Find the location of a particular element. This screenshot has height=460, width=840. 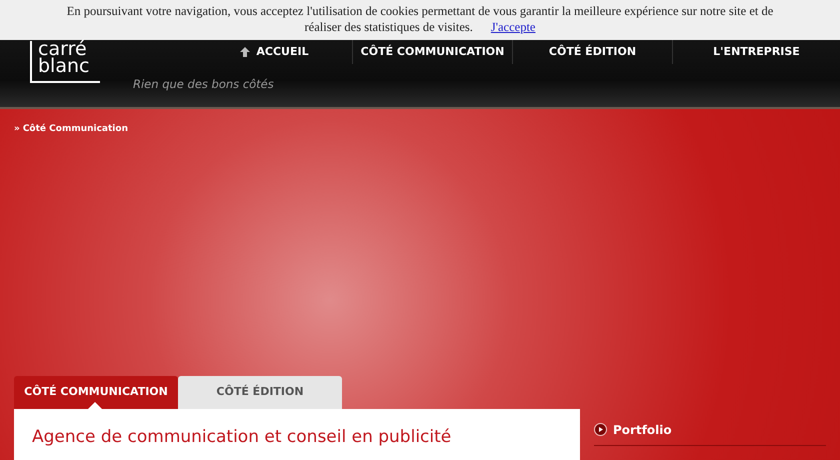

tab: CÔTÉ ÉDITION is located at coordinates (260, 392).